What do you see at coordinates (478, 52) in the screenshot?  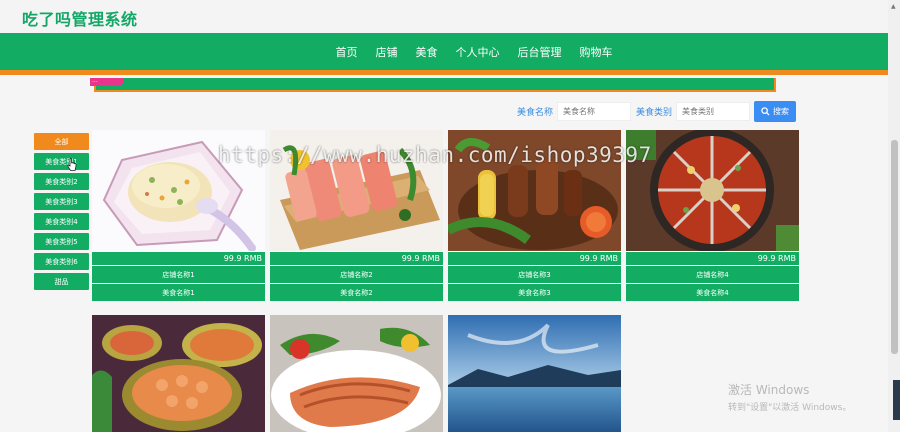 I see `nav-item-profile: 个人中心` at bounding box center [478, 52].